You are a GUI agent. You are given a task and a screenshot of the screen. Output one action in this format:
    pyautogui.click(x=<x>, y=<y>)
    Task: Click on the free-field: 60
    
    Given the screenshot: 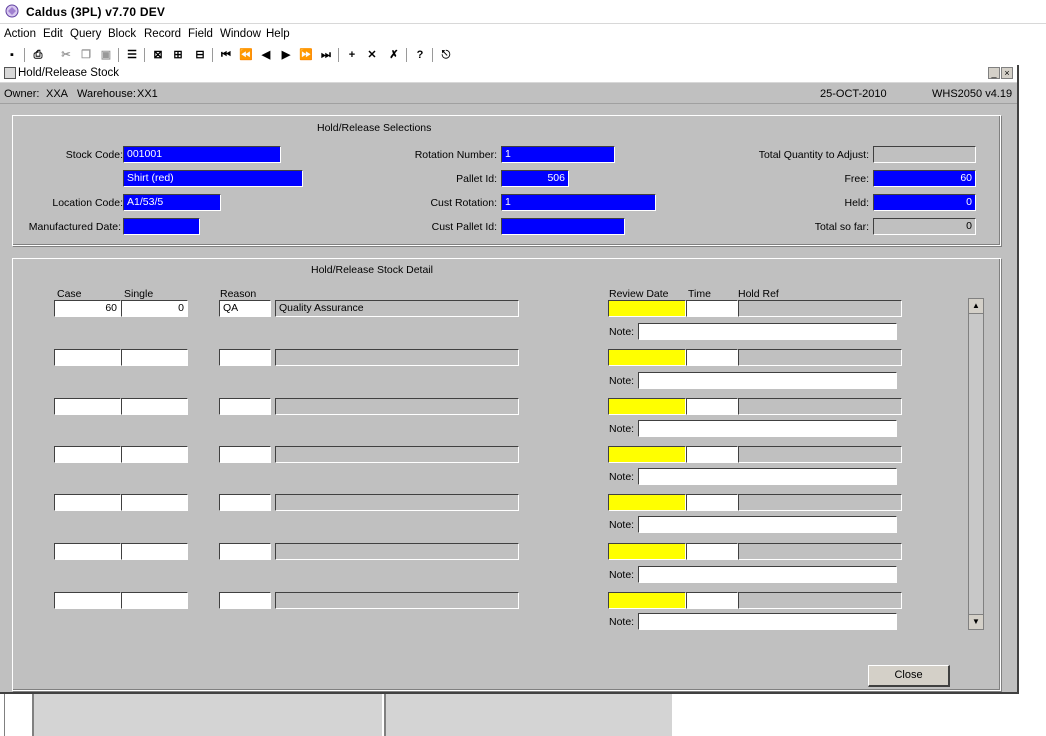 What is the action you would take?
    pyautogui.click(x=924, y=178)
    